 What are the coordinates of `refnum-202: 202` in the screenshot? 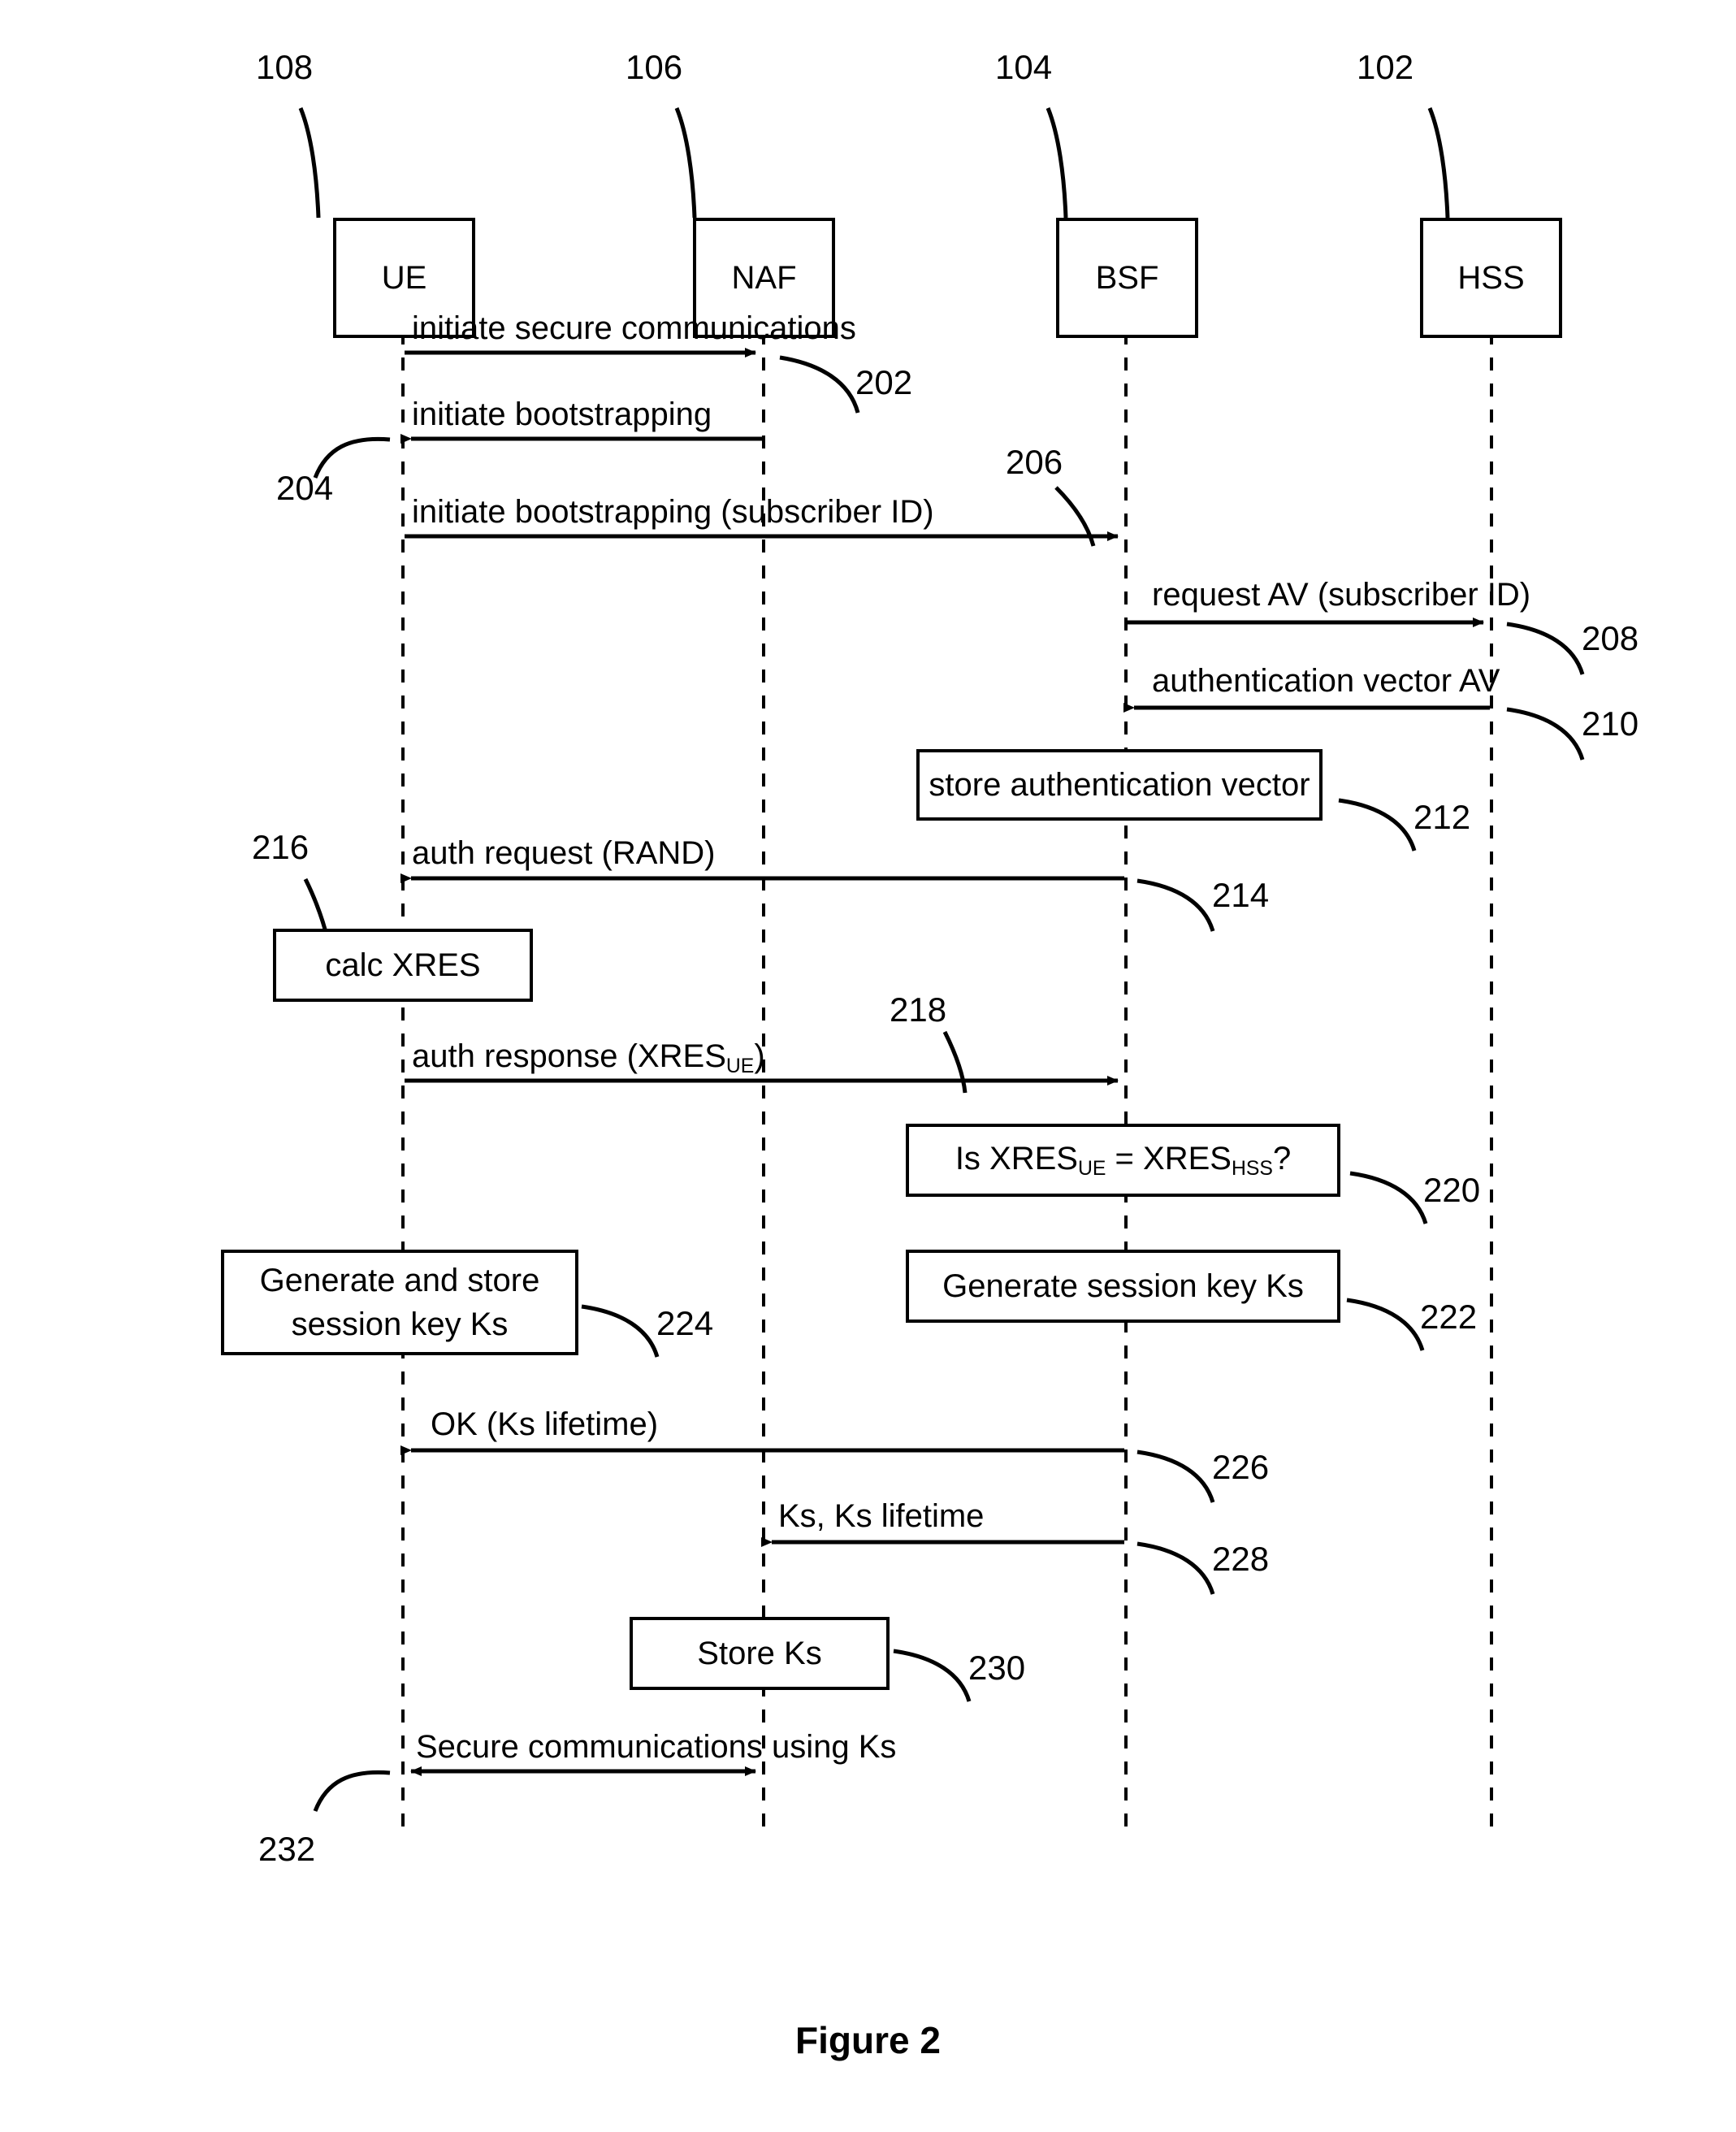 It's located at (884, 382).